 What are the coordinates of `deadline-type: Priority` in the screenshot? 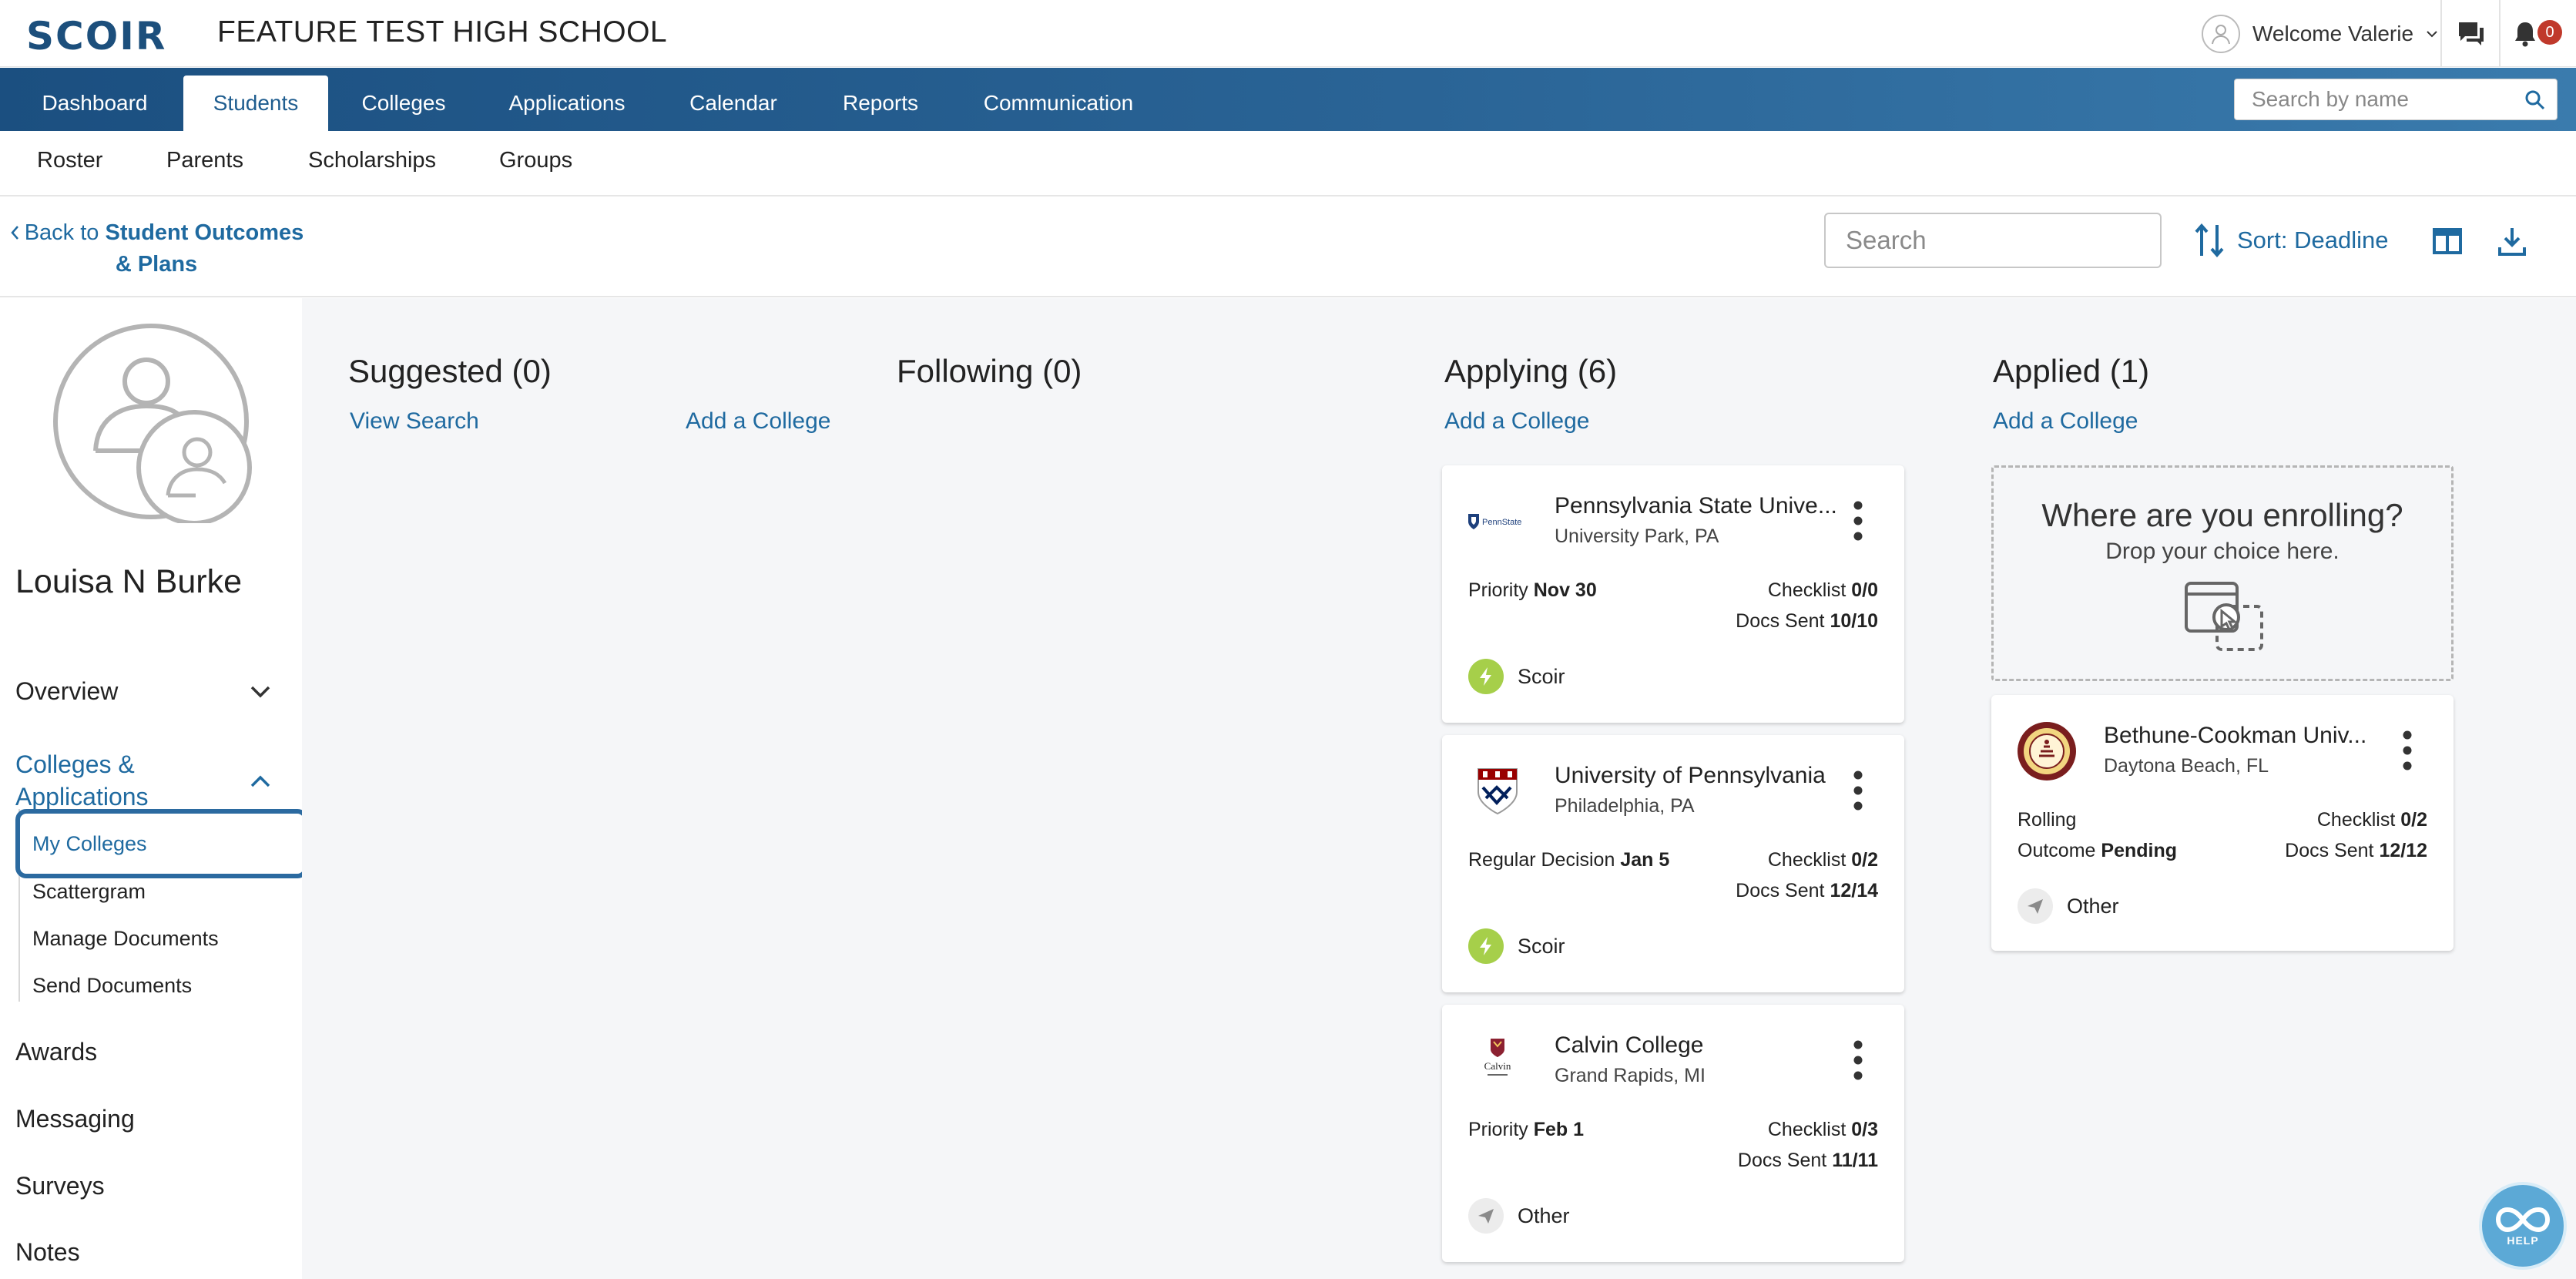 It's located at (1498, 1129).